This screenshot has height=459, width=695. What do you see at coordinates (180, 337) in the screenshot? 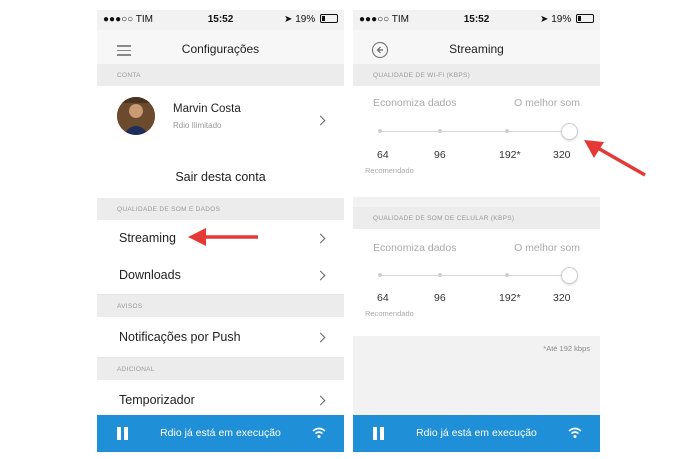
I see `settings-item-label: Notificações por Push` at bounding box center [180, 337].